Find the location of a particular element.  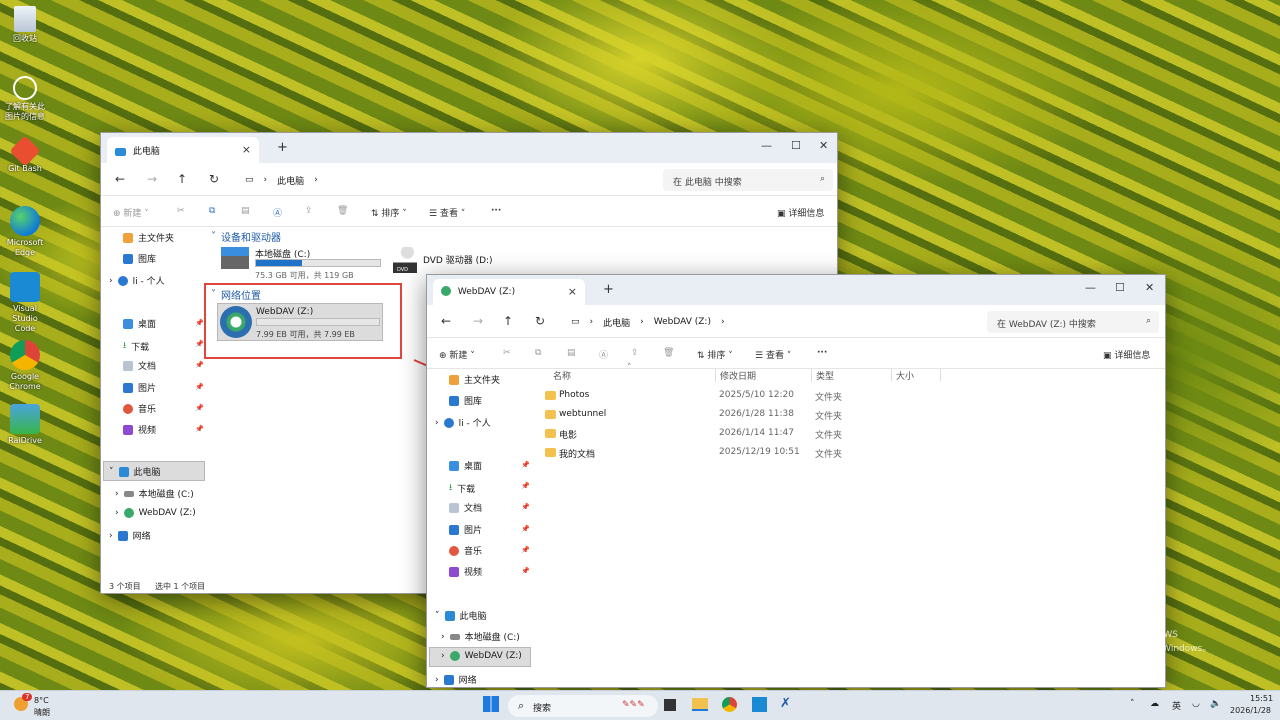

column-header-size: 大小 is located at coordinates (916, 375).